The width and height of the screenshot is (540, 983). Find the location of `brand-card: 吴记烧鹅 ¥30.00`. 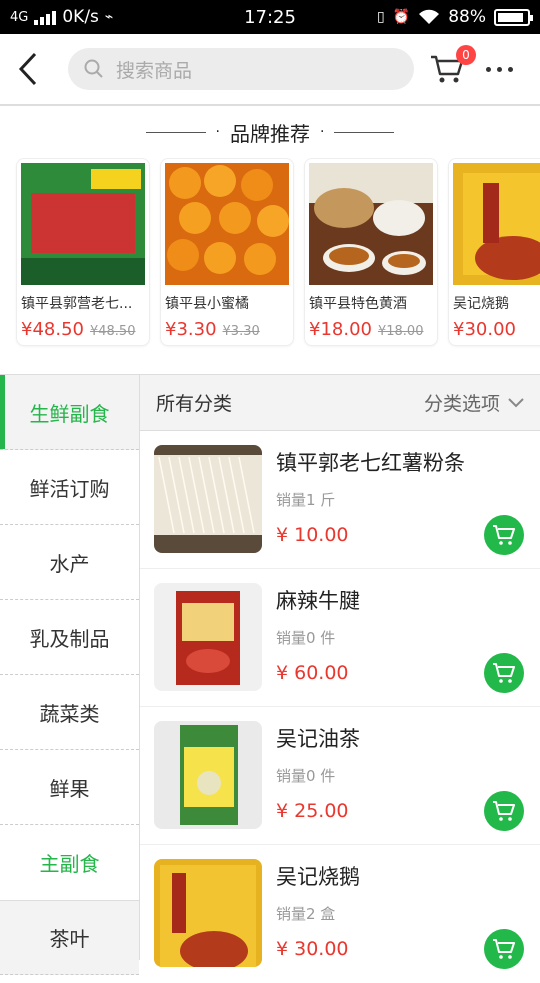

brand-card: 吴记烧鹅 ¥30.00 is located at coordinates (494, 252).